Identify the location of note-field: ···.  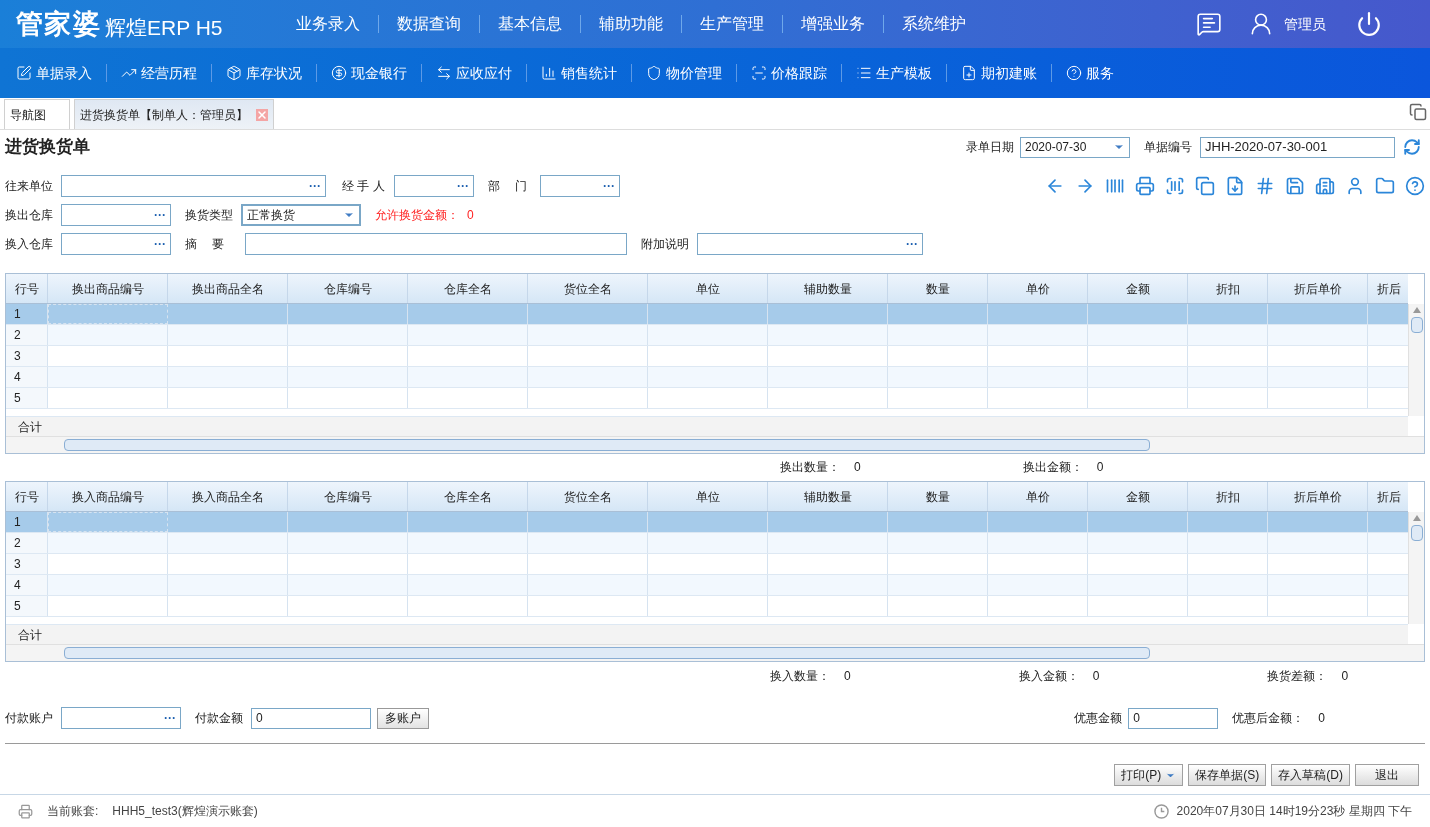
(810, 243).